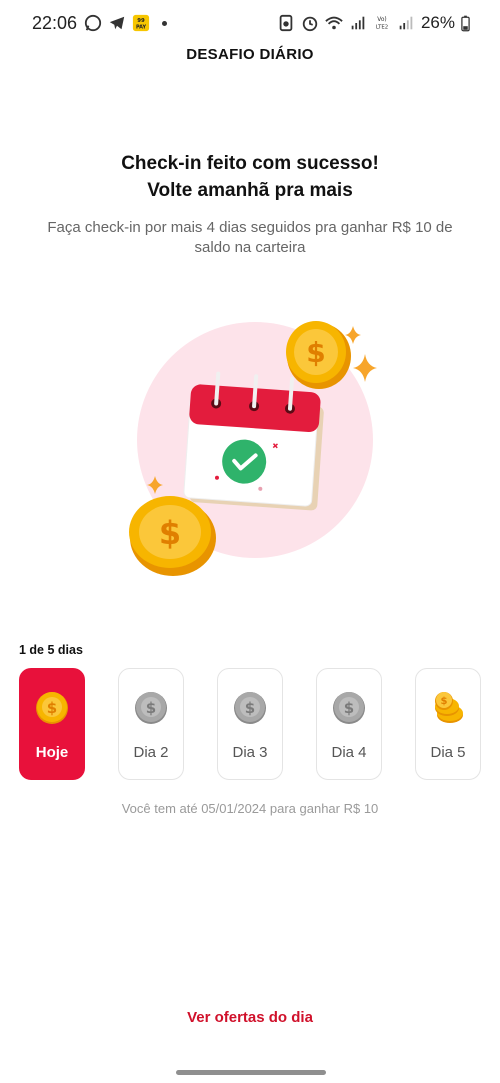 This screenshot has width=500, height=1083. I want to click on volte-icon: Vo) LTE2, so click(382, 23).